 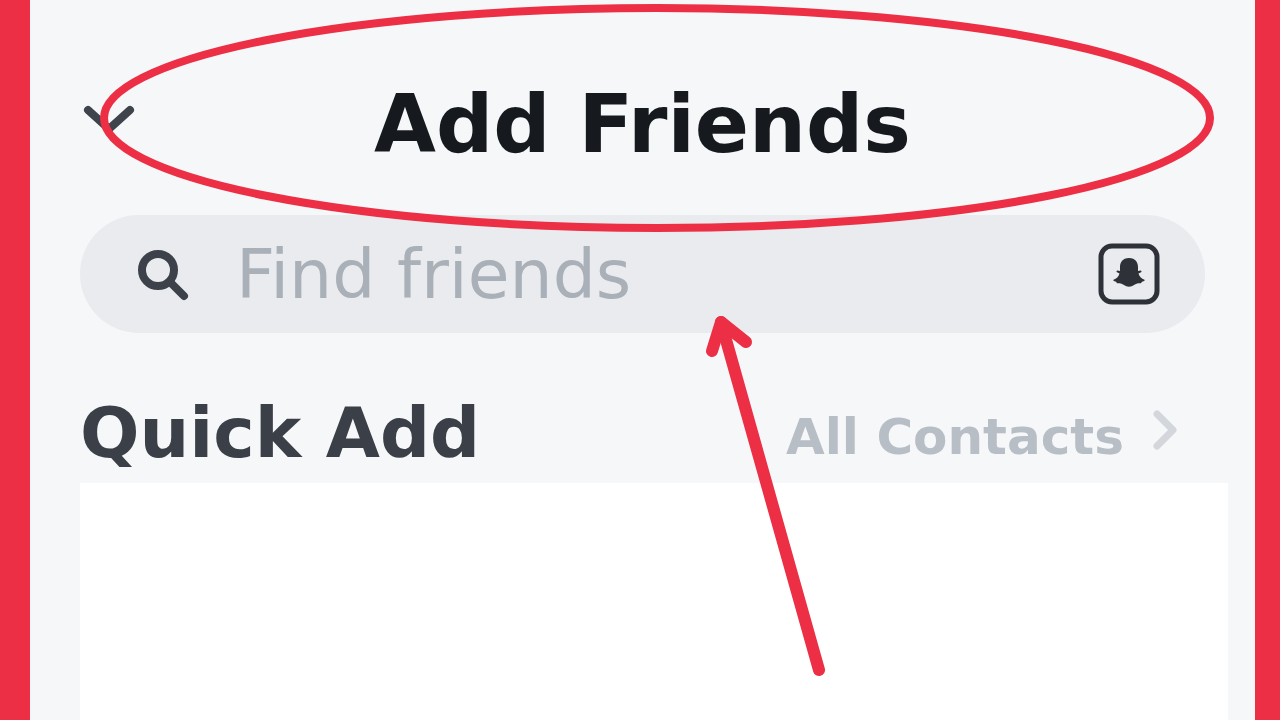 I want to click on contacts-link: All Contacts, so click(x=982, y=437).